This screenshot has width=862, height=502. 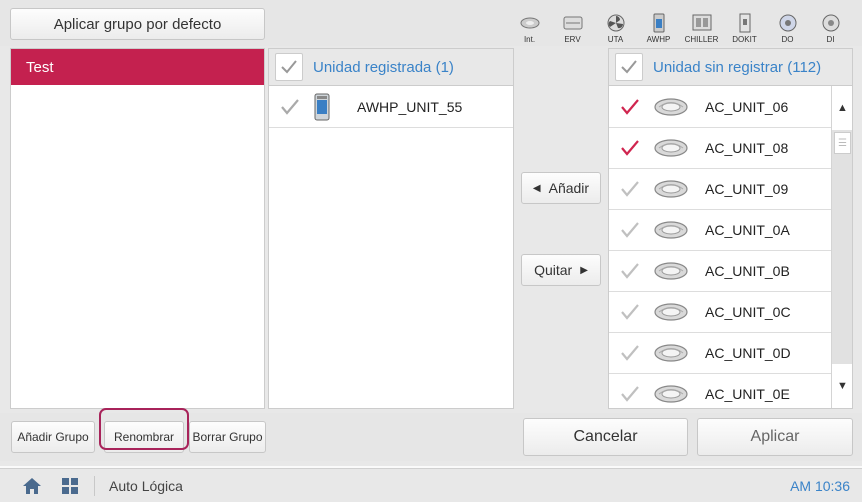 What do you see at coordinates (841, 247) in the screenshot?
I see `scrollbar: ▲ ☰ ▼` at bounding box center [841, 247].